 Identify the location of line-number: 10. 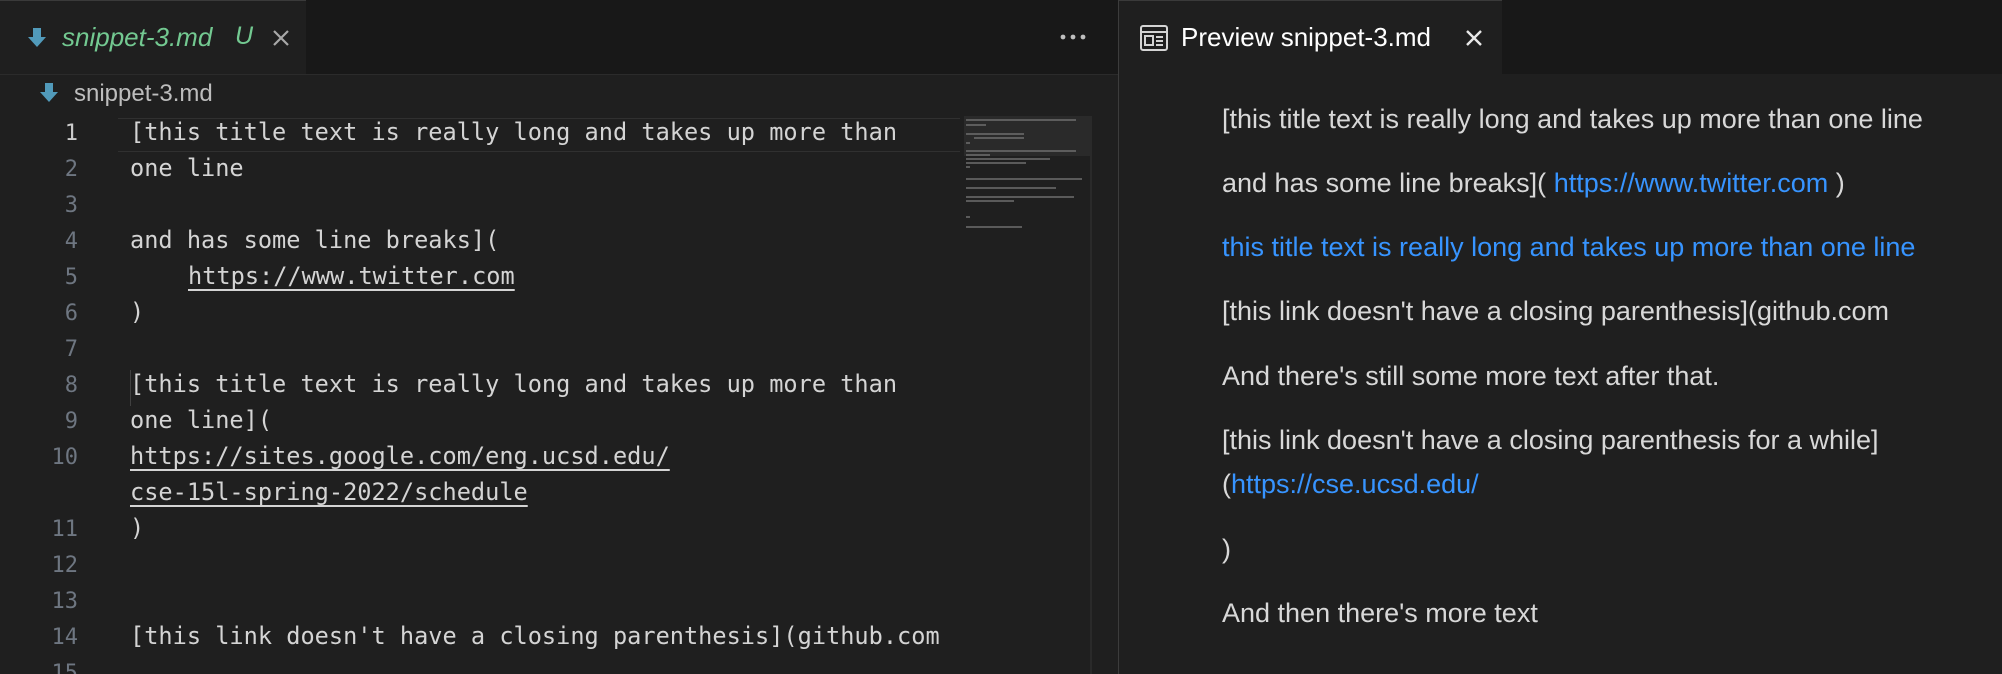
(65, 457).